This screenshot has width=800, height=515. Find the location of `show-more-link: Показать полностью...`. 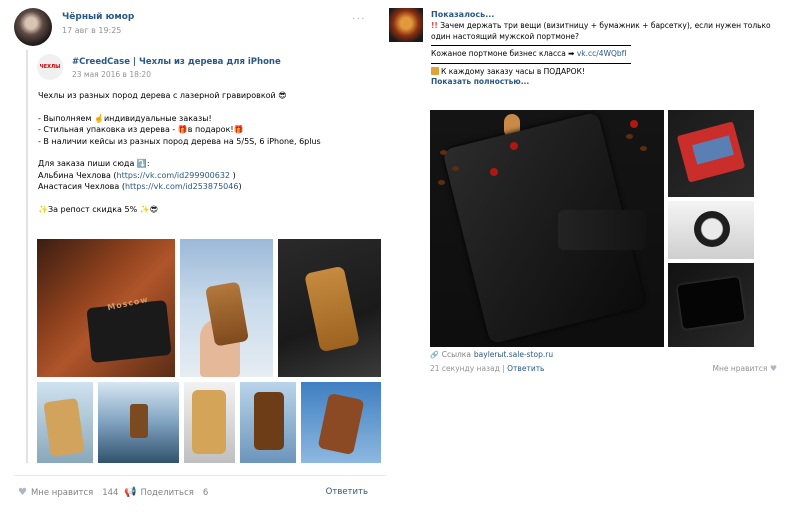

show-more-link: Показать полностью... is located at coordinates (609, 82).